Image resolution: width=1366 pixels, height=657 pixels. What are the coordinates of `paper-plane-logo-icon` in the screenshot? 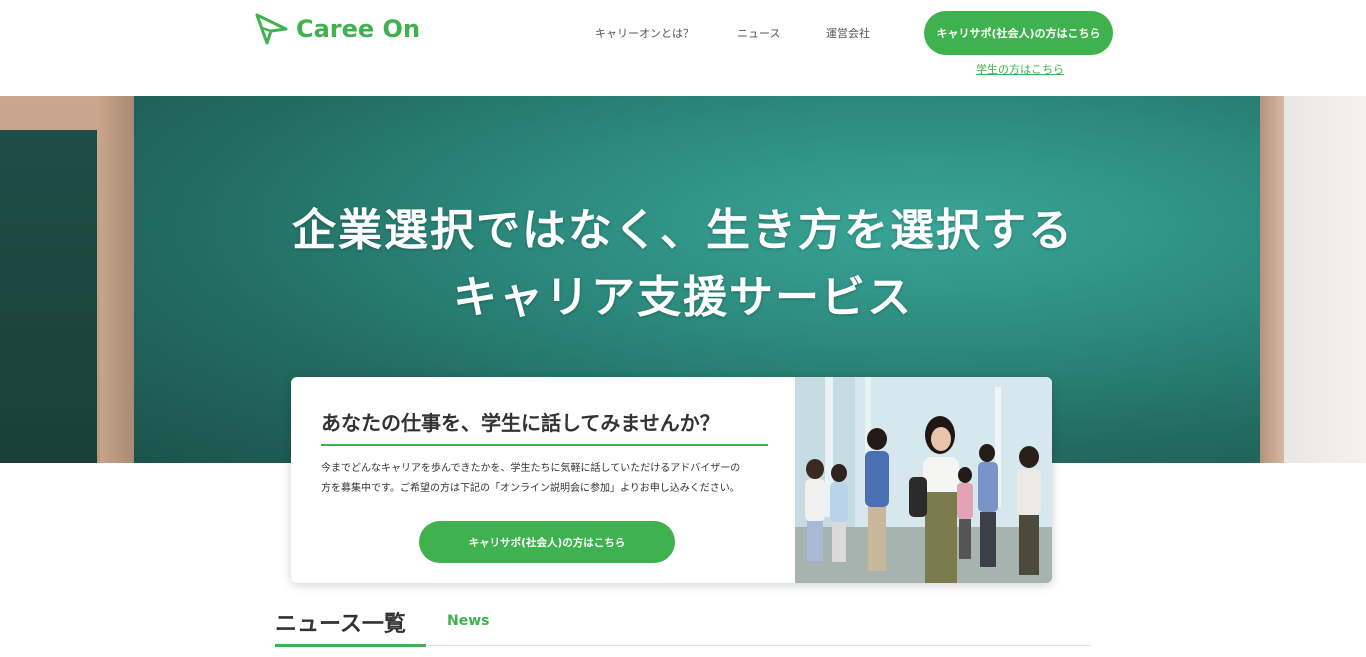 It's located at (271, 29).